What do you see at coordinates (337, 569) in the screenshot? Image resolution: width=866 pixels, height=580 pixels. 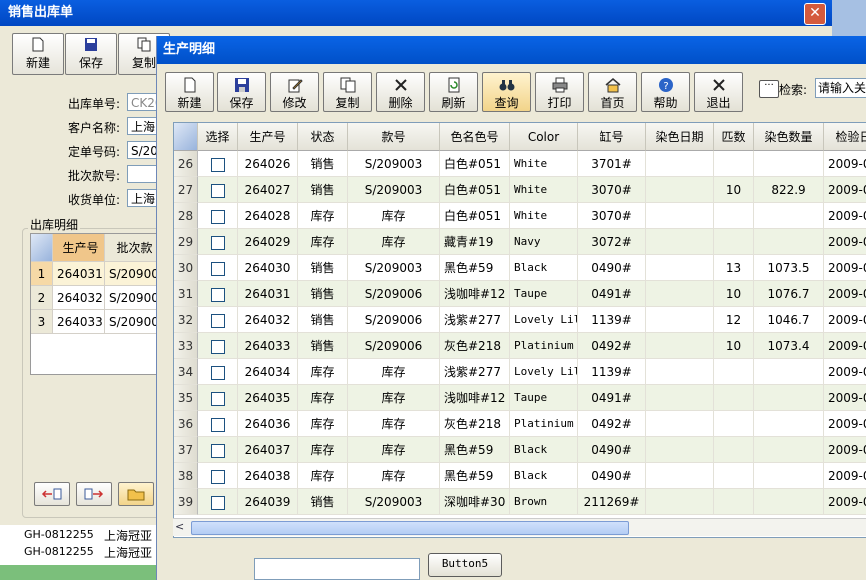 I see `bottom-text-input` at bounding box center [337, 569].